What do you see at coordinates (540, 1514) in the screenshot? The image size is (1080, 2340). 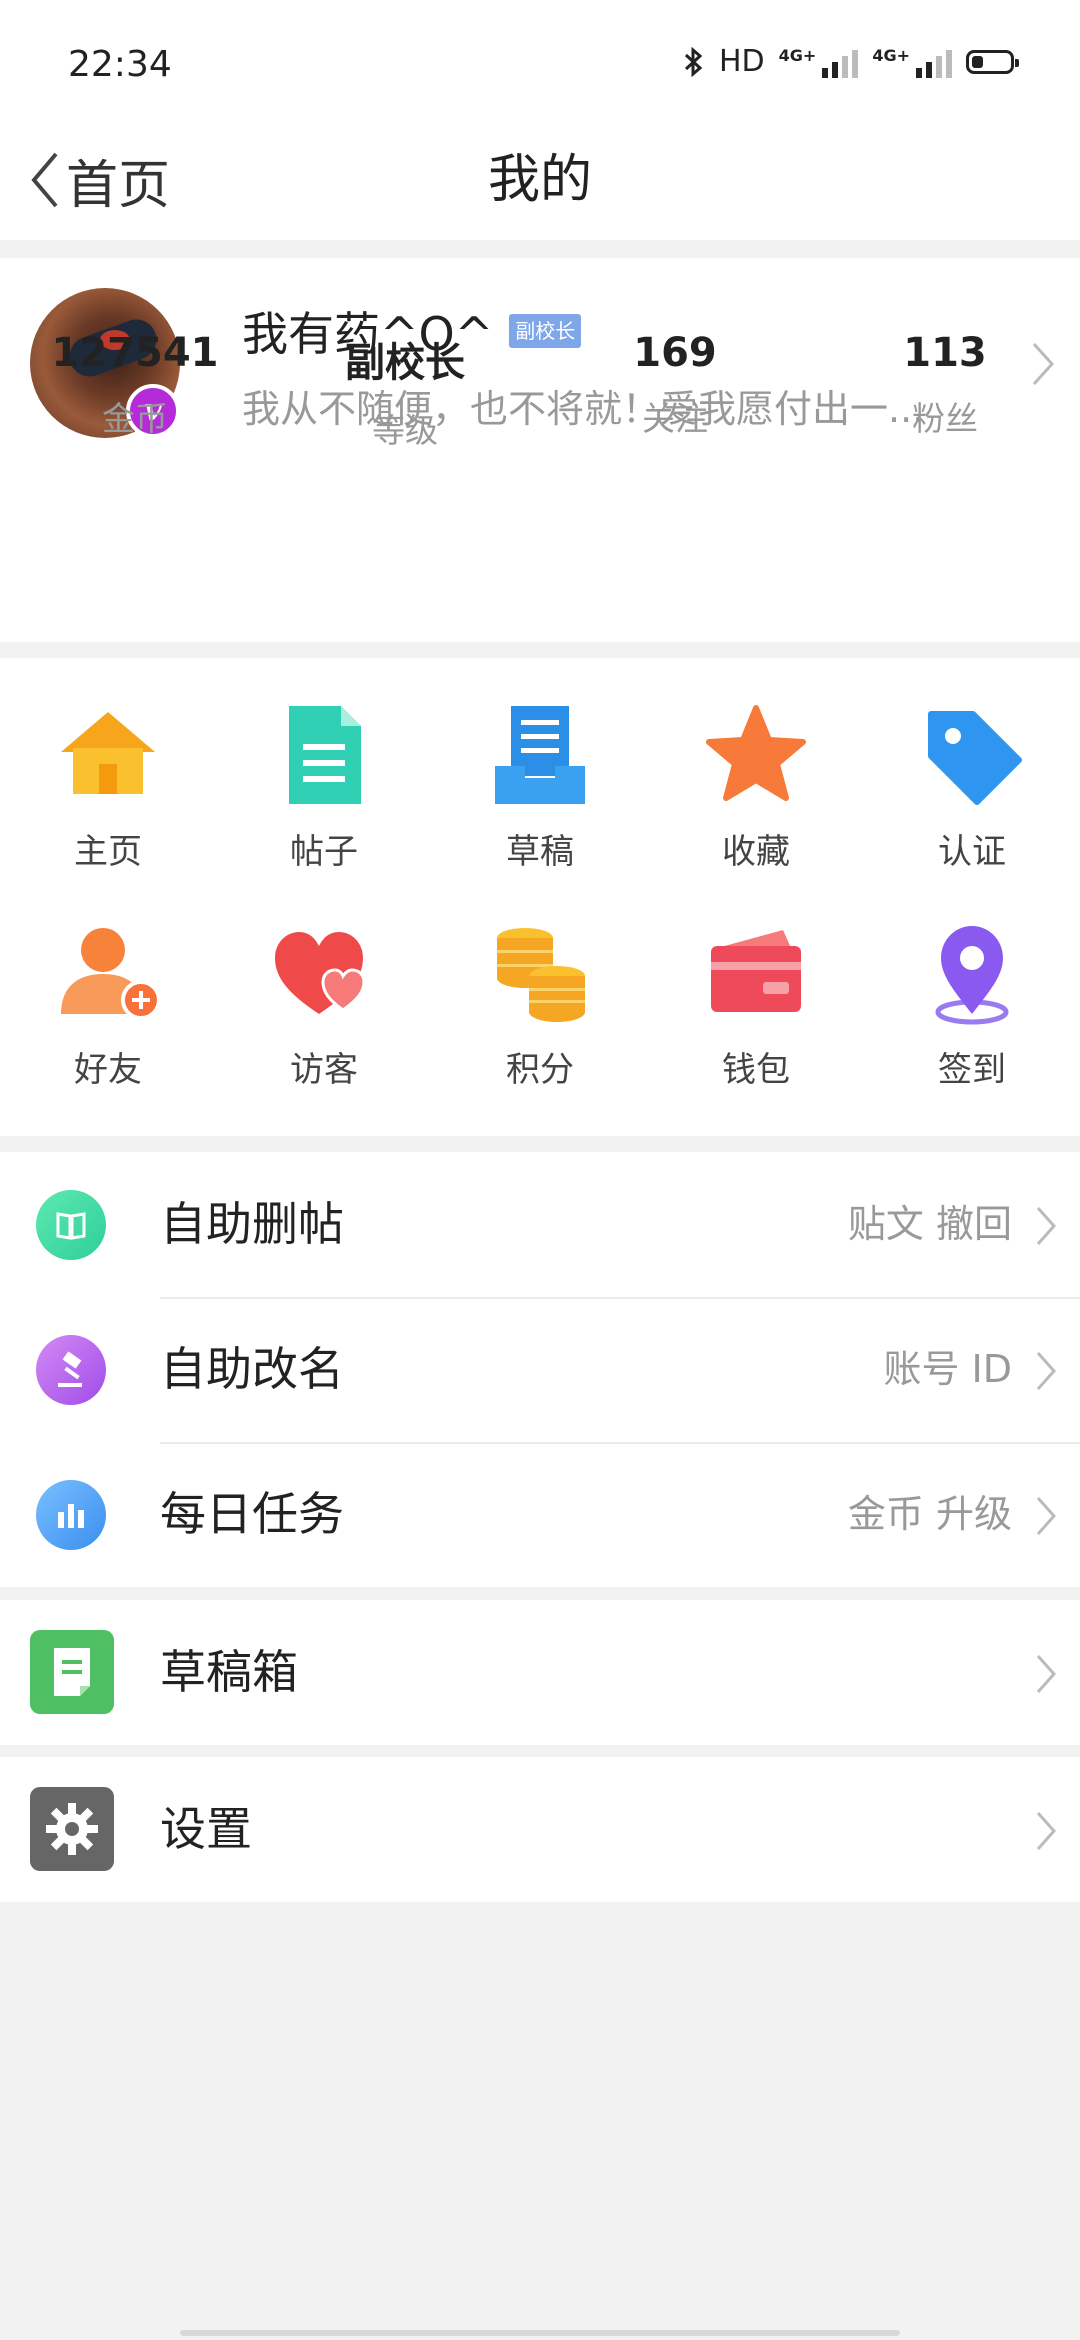 I see `list-item-daily-tasks: 每日任务 金币 升级` at bounding box center [540, 1514].